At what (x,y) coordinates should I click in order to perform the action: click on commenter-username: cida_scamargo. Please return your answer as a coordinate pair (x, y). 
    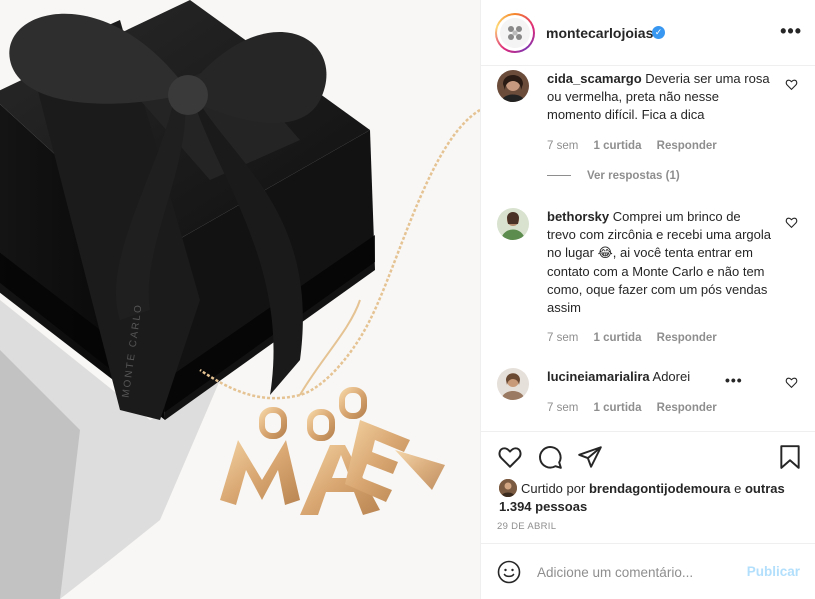
    Looking at the image, I should click on (594, 78).